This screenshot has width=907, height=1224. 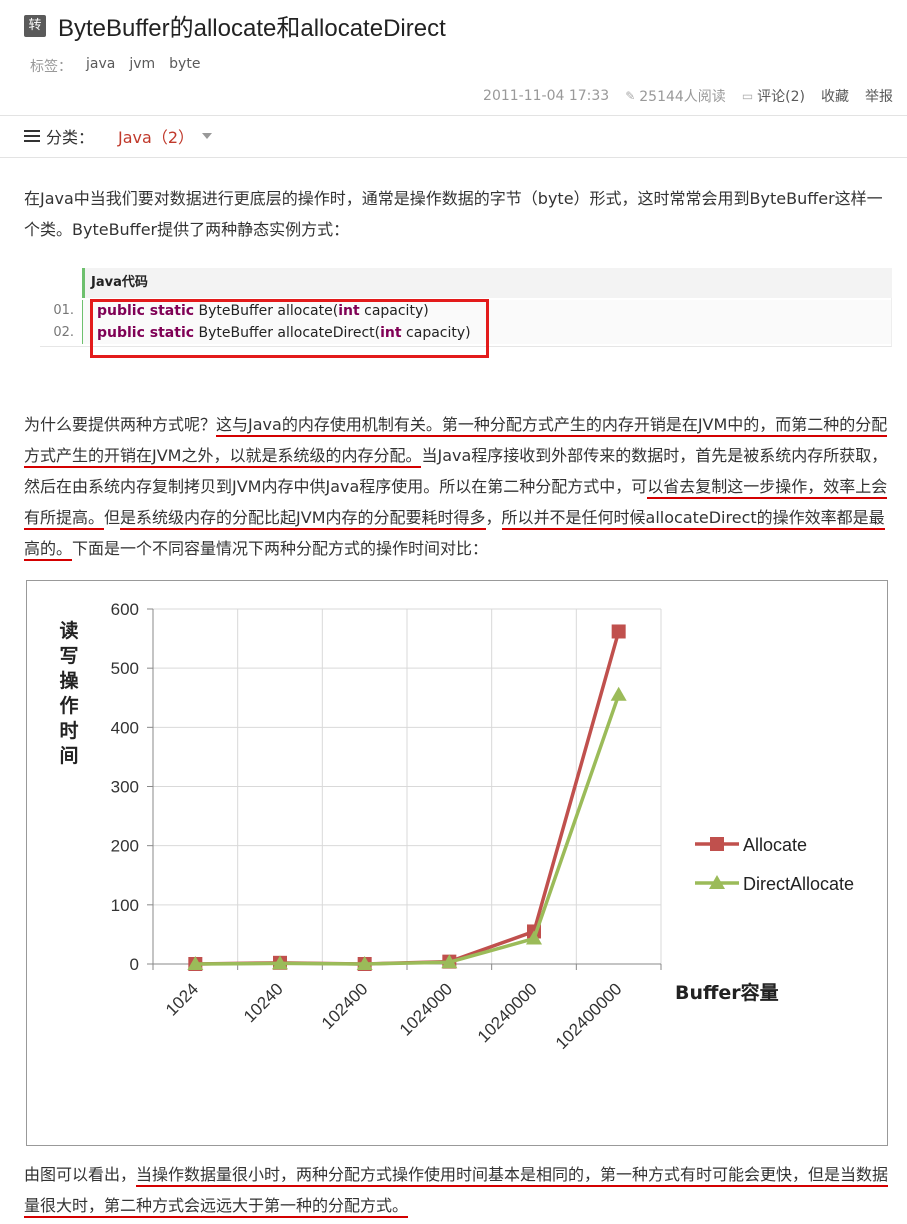 I want to click on y-tick-label: 500, so click(x=125, y=668).